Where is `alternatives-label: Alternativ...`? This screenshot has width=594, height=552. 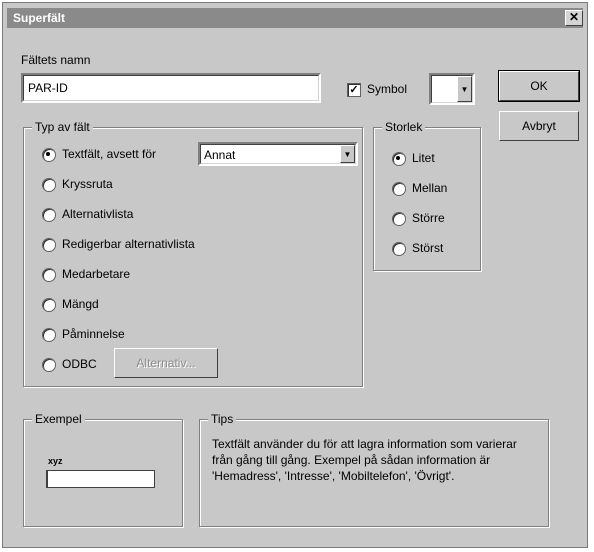
alternatives-label: Alternativ... is located at coordinates (166, 363).